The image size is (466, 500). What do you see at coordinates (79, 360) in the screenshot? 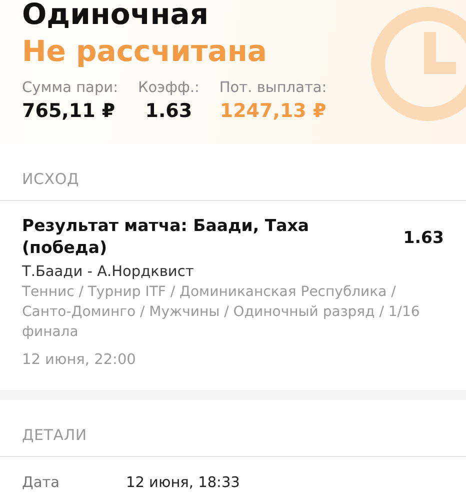
I see `event-time: 12 июня, 22:00` at bounding box center [79, 360].